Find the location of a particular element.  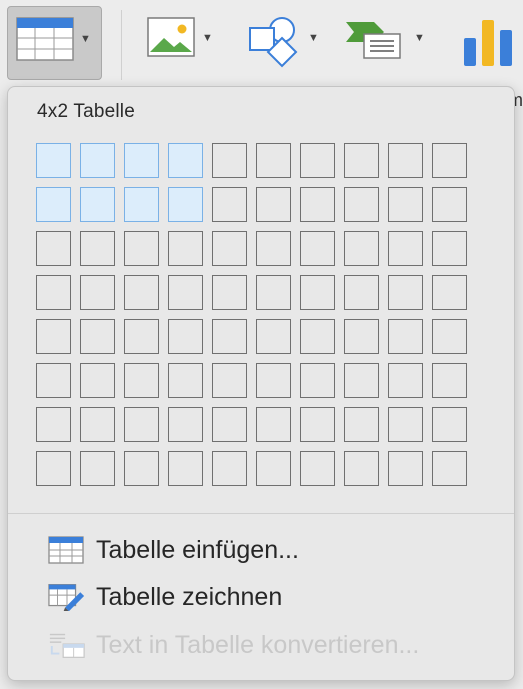

smartart-button: ▼ is located at coordinates (384, 43).